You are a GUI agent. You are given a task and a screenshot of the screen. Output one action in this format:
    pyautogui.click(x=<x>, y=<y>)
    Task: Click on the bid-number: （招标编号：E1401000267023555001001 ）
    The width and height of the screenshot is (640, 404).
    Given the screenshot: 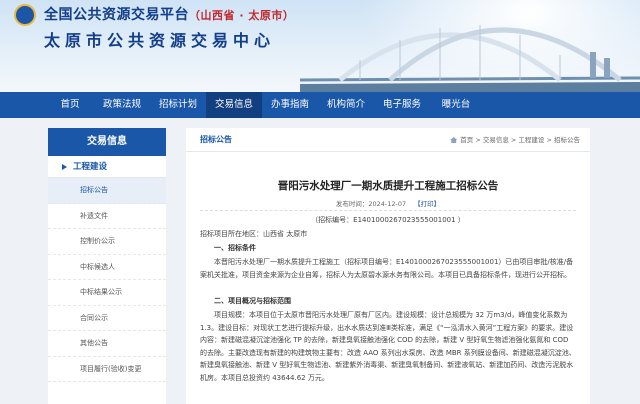 What is the action you would take?
    pyautogui.click(x=388, y=220)
    